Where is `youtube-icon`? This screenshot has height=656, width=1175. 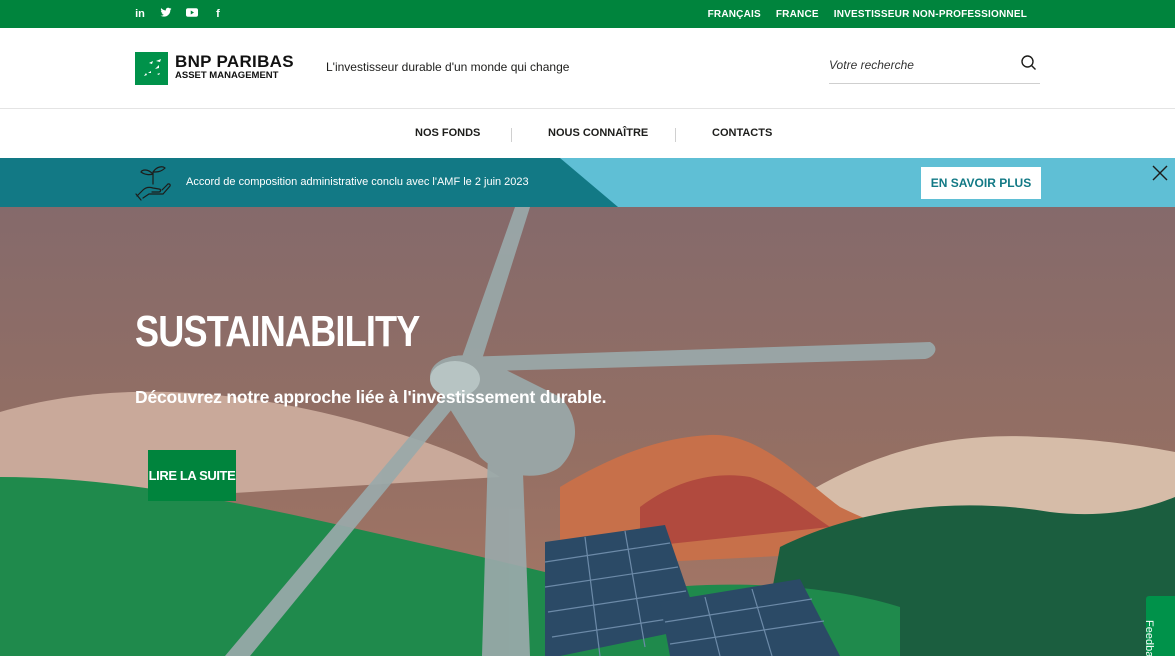 youtube-icon is located at coordinates (192, 14).